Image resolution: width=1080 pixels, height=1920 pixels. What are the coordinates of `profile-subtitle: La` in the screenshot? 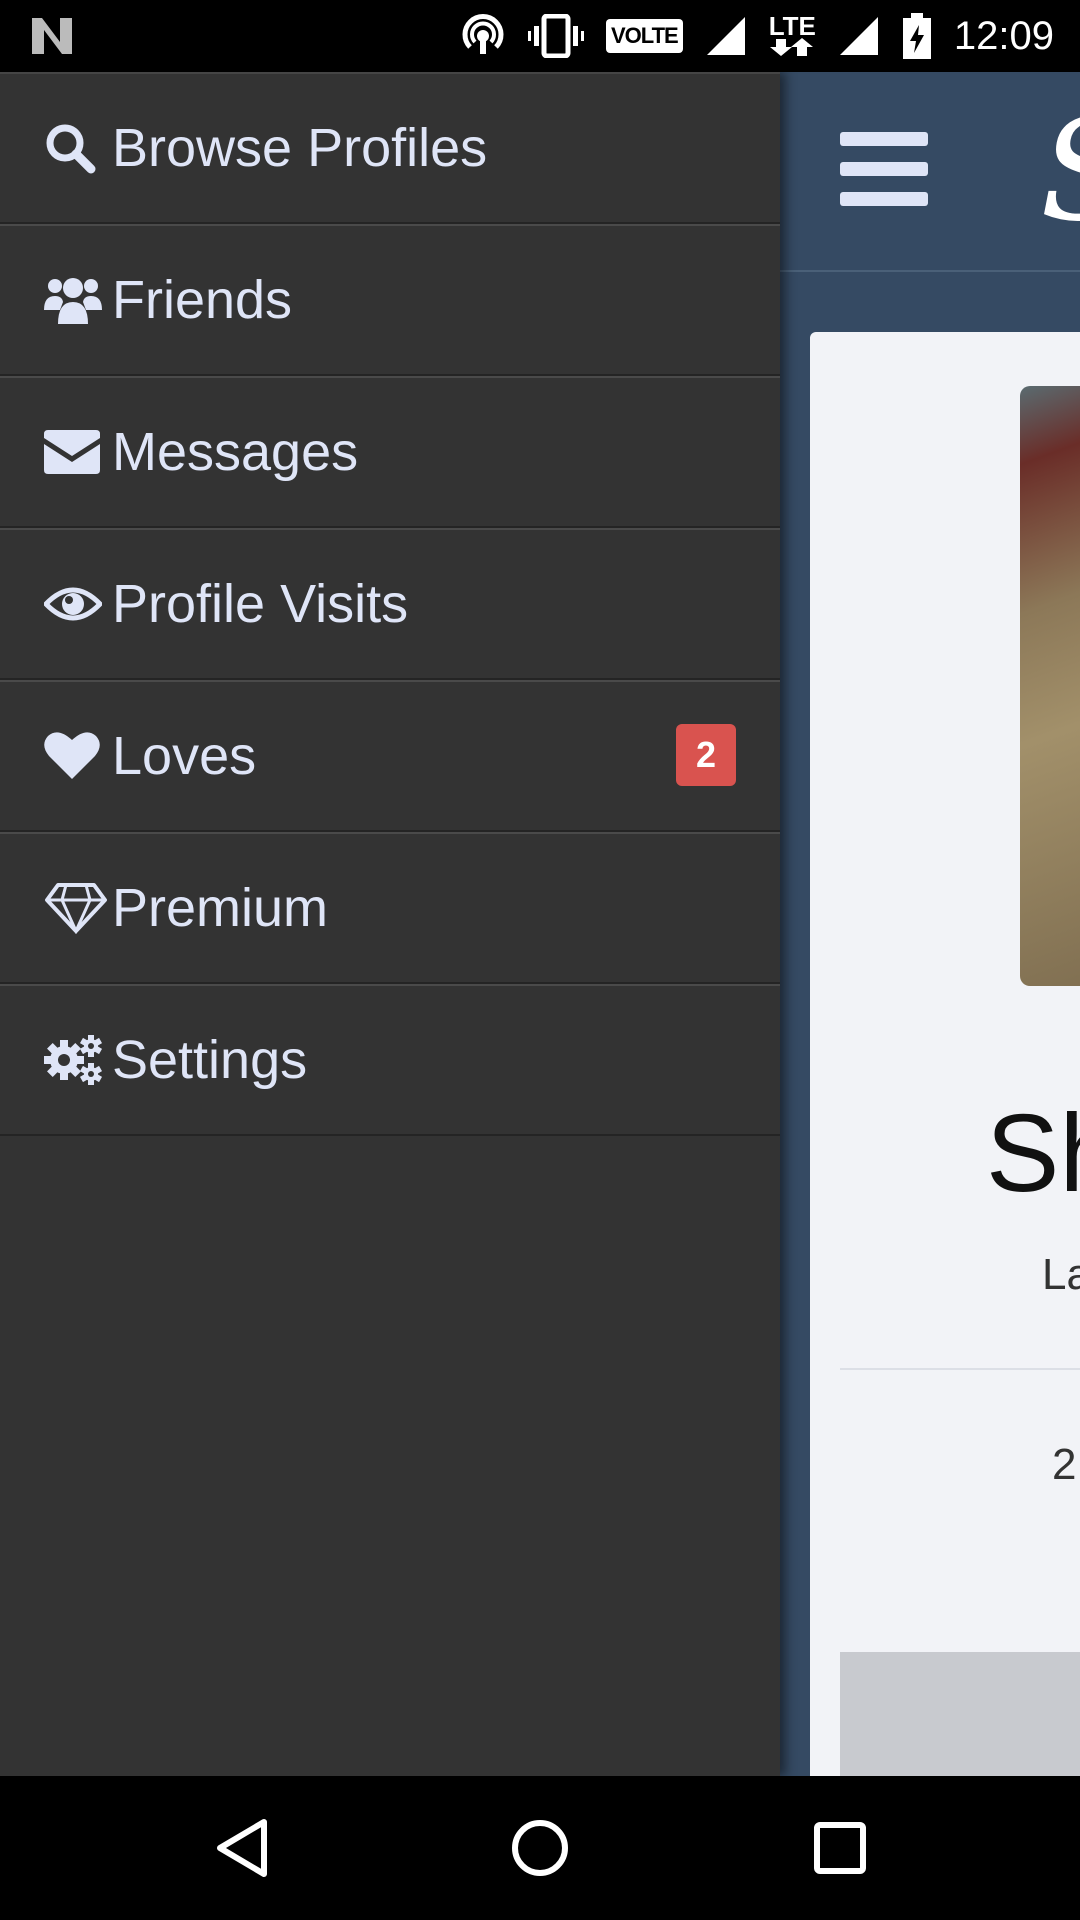 It's located at (1061, 1274).